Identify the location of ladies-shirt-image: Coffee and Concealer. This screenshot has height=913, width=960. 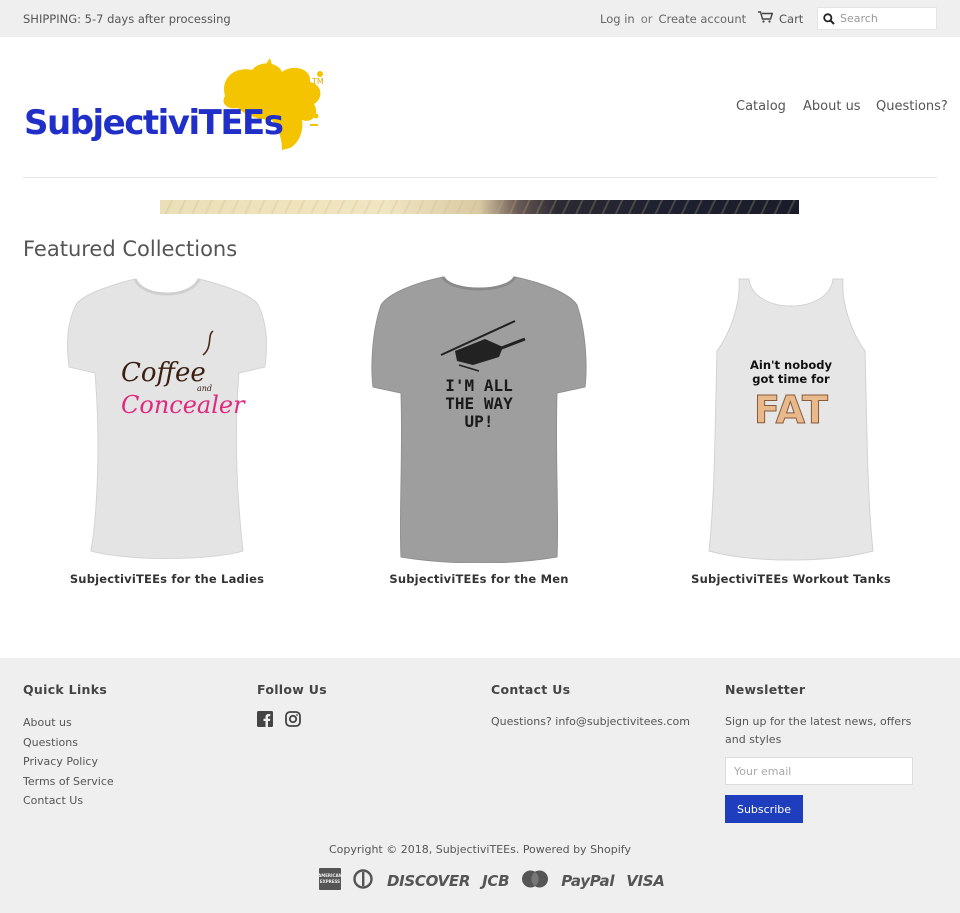
(167, 419).